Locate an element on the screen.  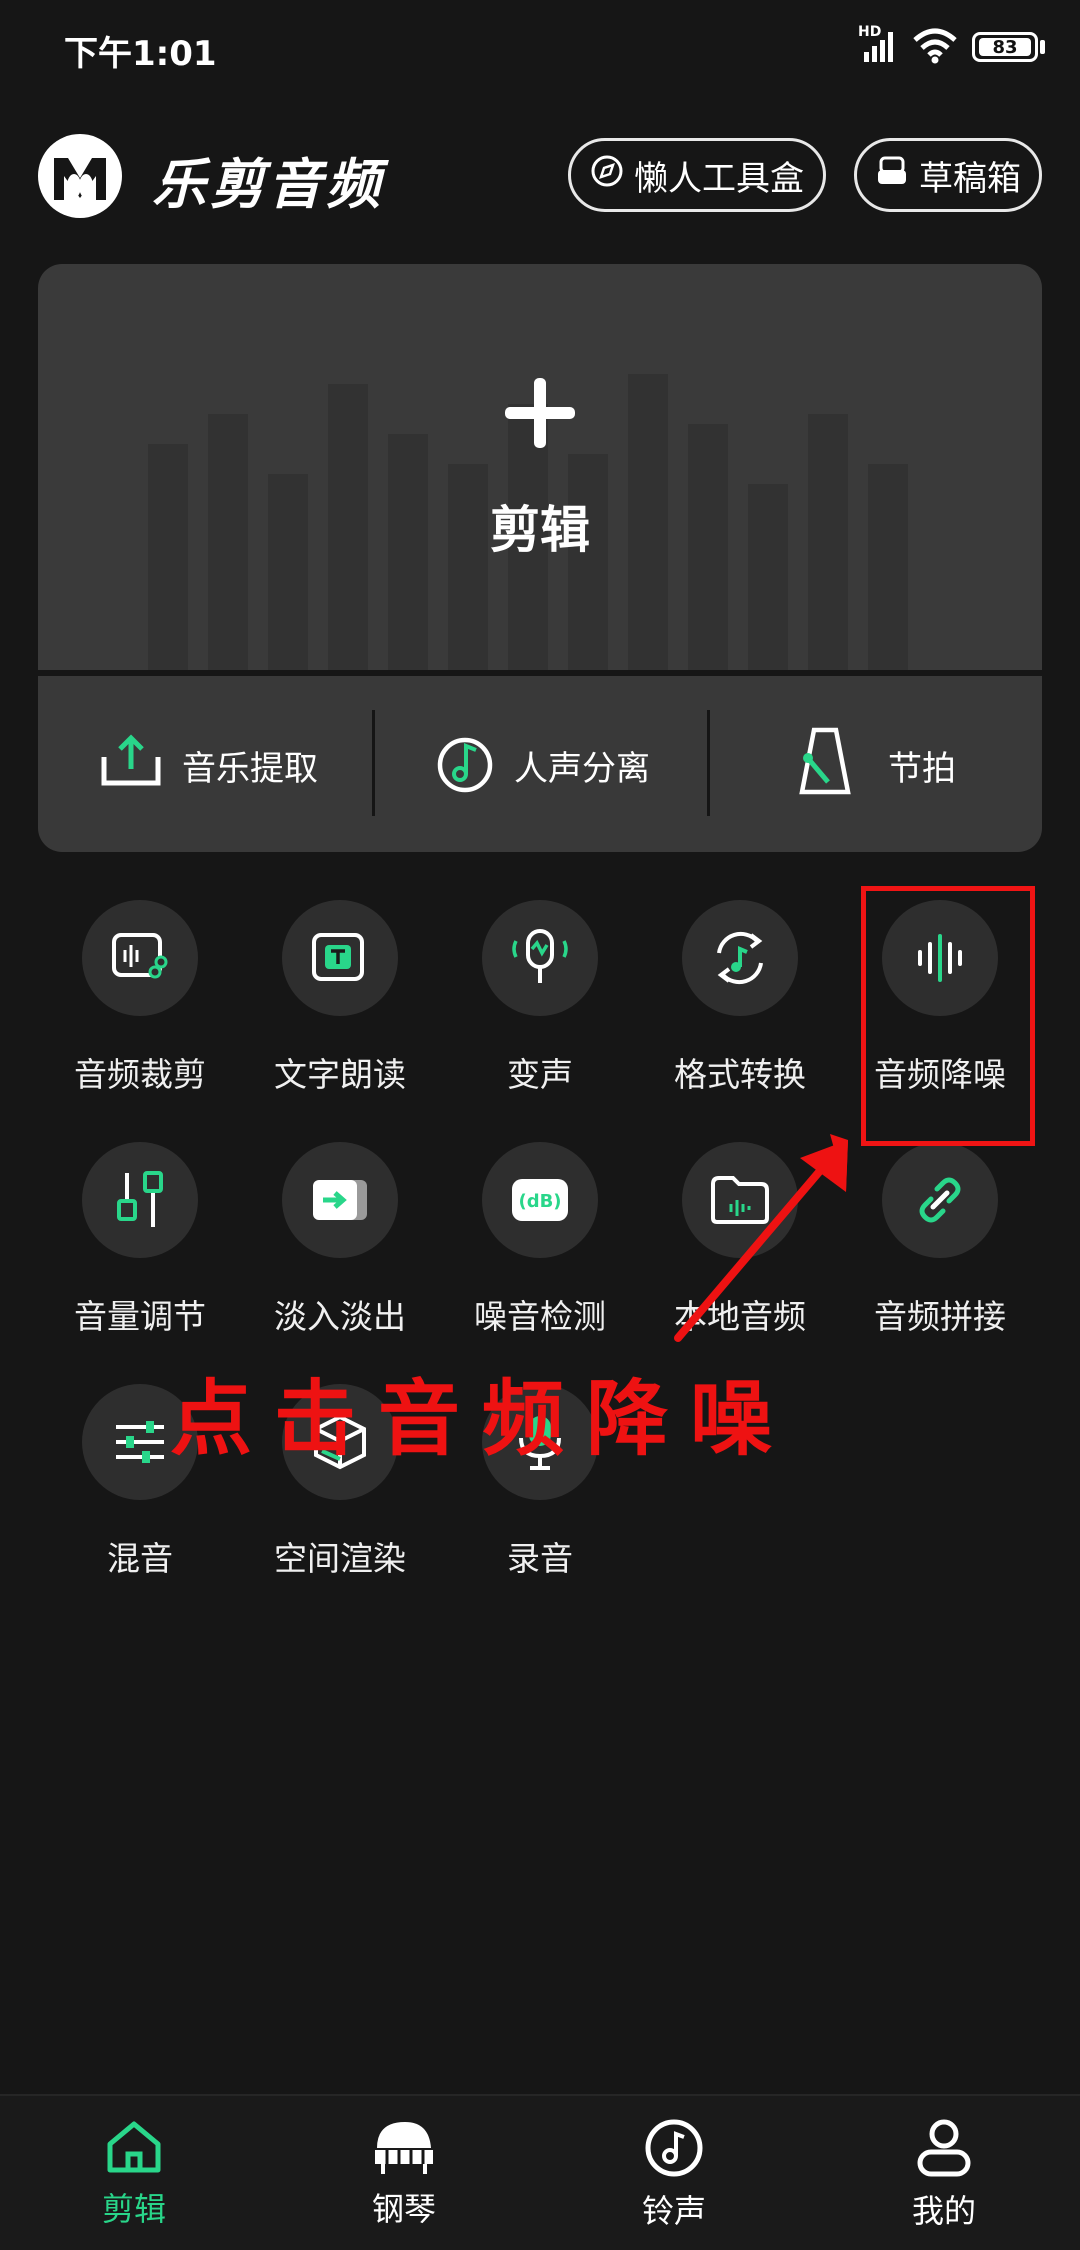
user-icon is located at coordinates (944, 2150).